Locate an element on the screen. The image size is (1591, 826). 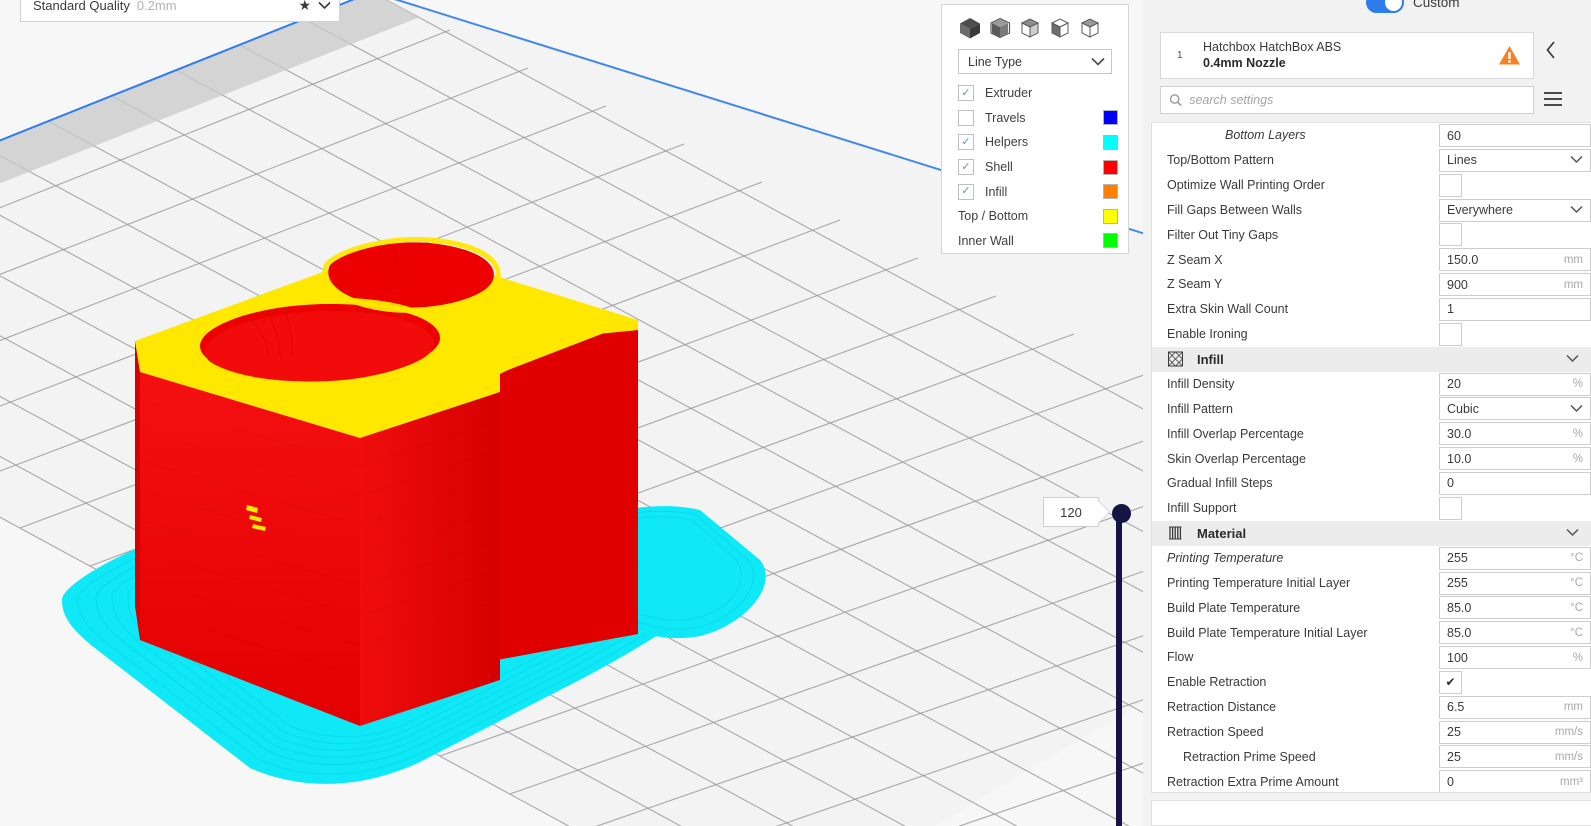
warning-triangle-icon is located at coordinates (1509, 55).